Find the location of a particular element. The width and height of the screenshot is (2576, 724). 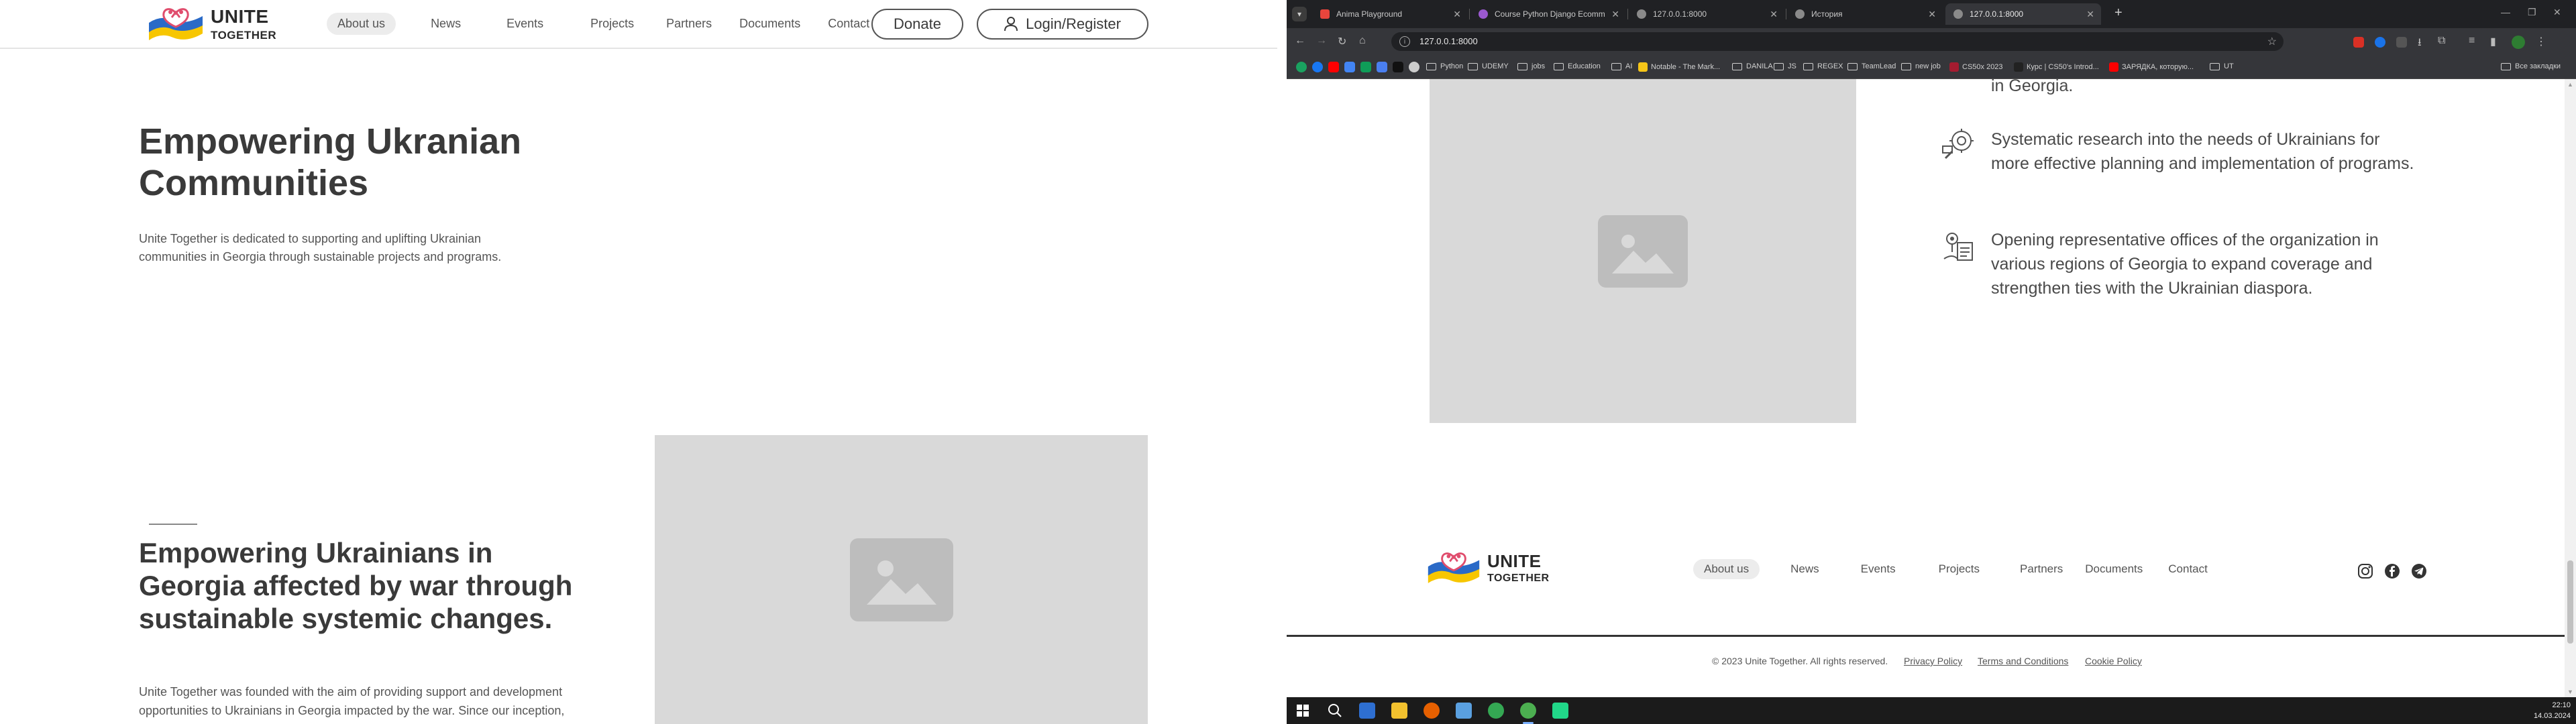

scroll-up-icon: ▲ is located at coordinates (2570, 84).